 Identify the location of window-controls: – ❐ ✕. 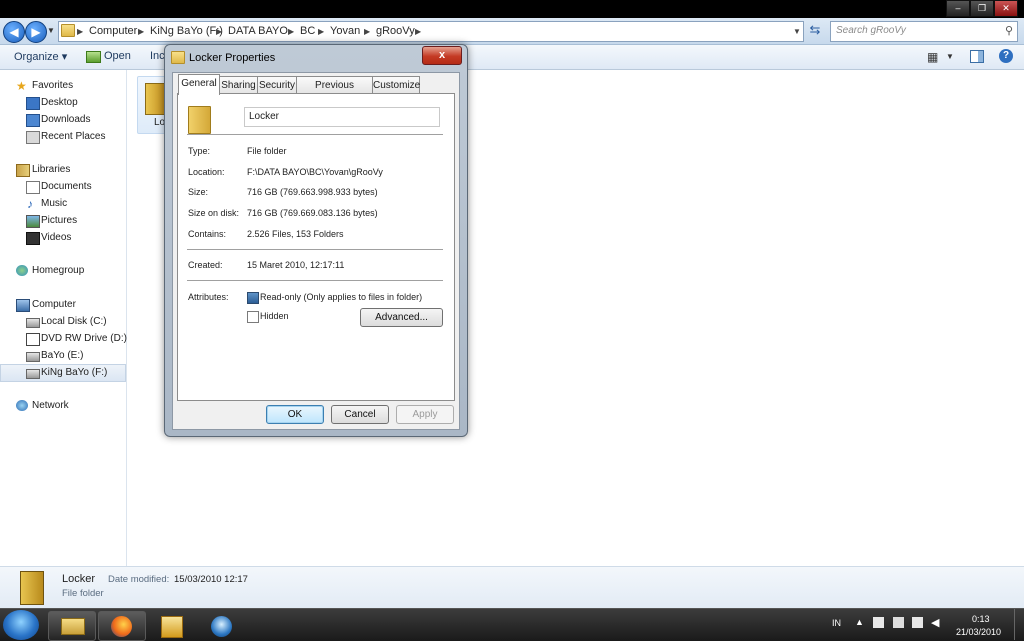
(984, 8).